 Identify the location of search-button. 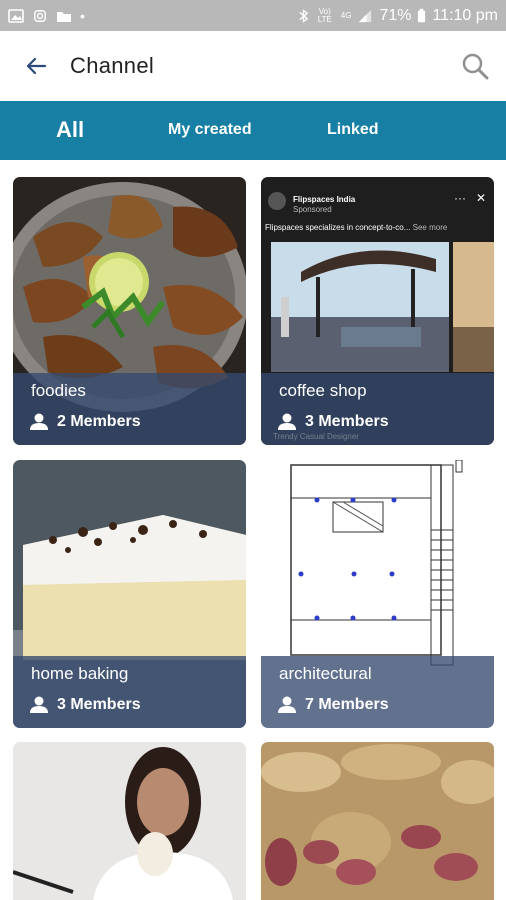
(475, 66).